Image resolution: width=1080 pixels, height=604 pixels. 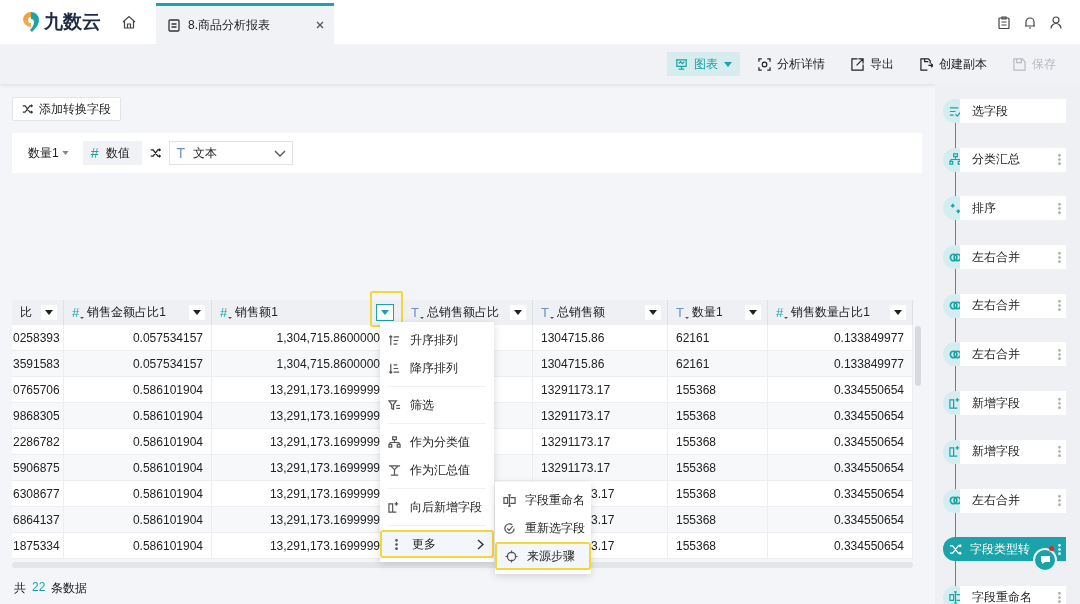 I want to click on add-transform-button: 添加转换字段, so click(x=66, y=109).